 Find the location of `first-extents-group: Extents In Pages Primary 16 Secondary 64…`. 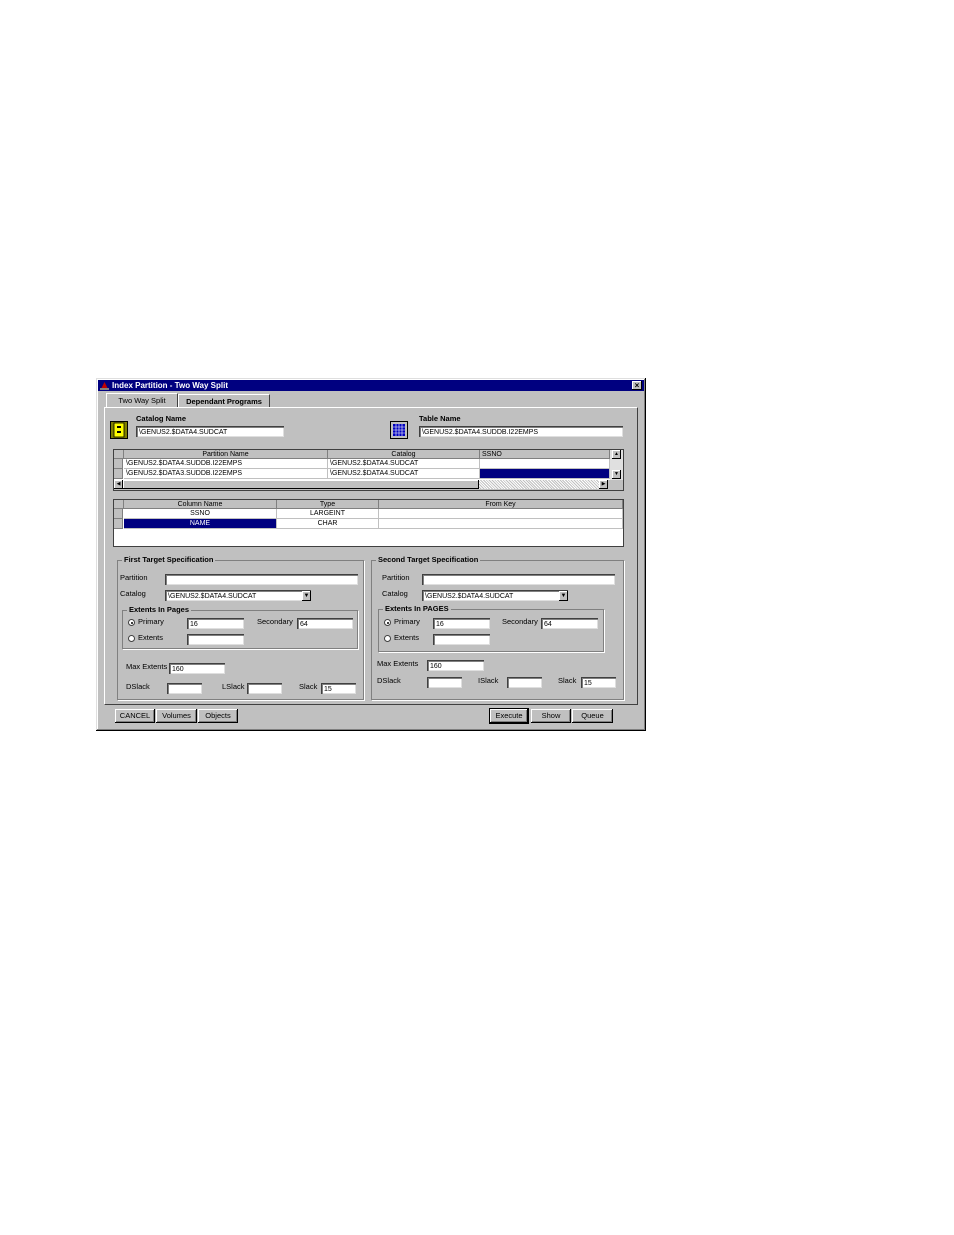

first-extents-group: Extents In Pages Primary 16 Secondary 64… is located at coordinates (240, 627).